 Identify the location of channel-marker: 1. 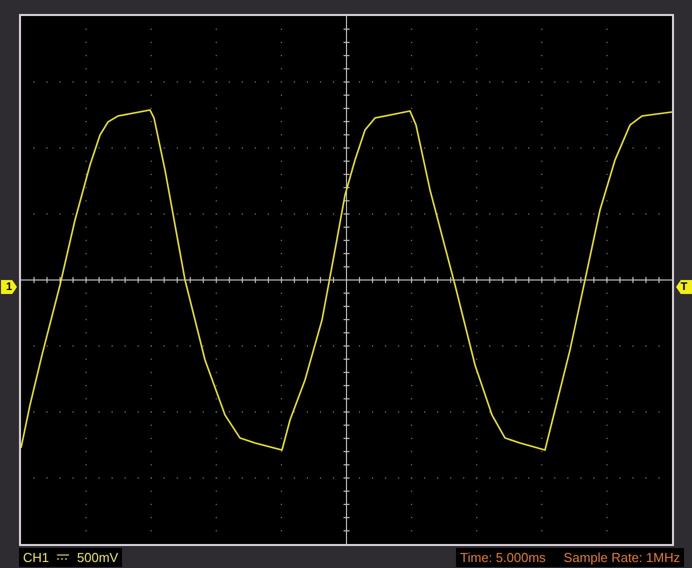
(9, 287).